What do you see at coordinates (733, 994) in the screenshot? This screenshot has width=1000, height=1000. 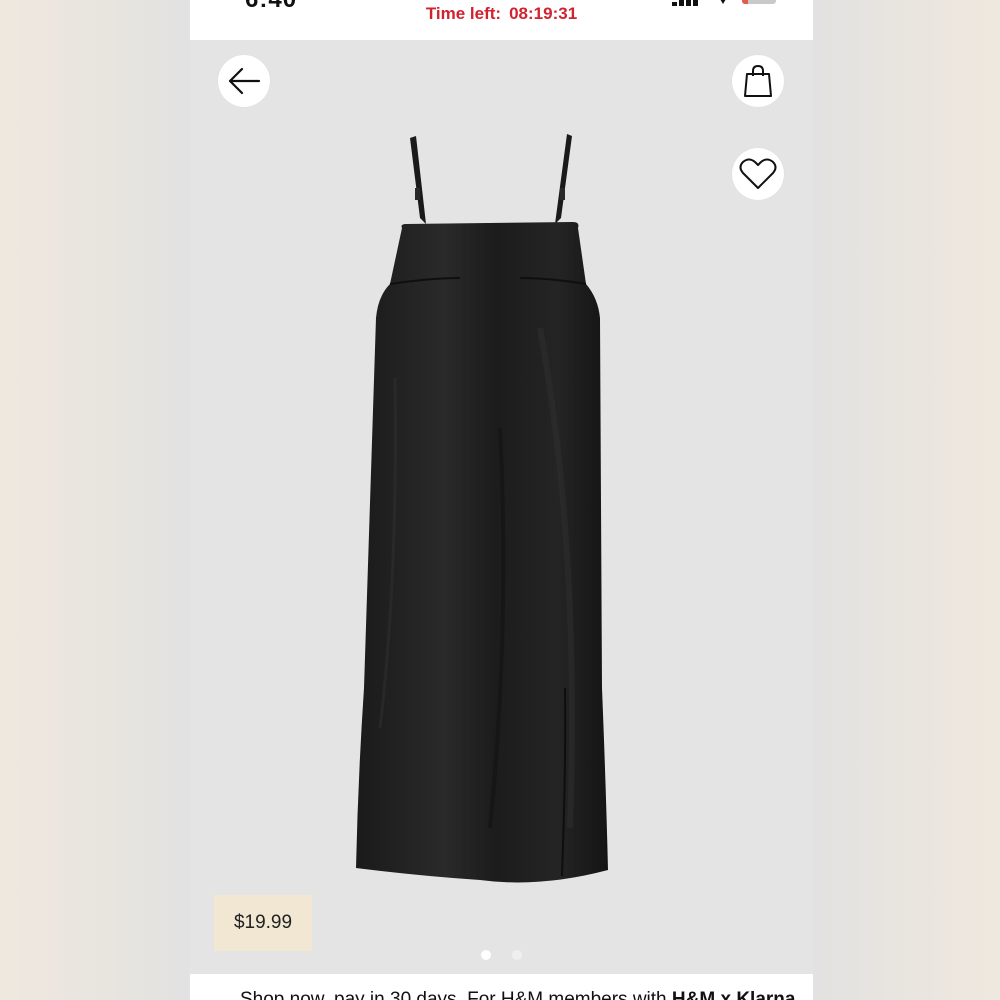 I see `promo-brand: H&M x Klarna` at bounding box center [733, 994].